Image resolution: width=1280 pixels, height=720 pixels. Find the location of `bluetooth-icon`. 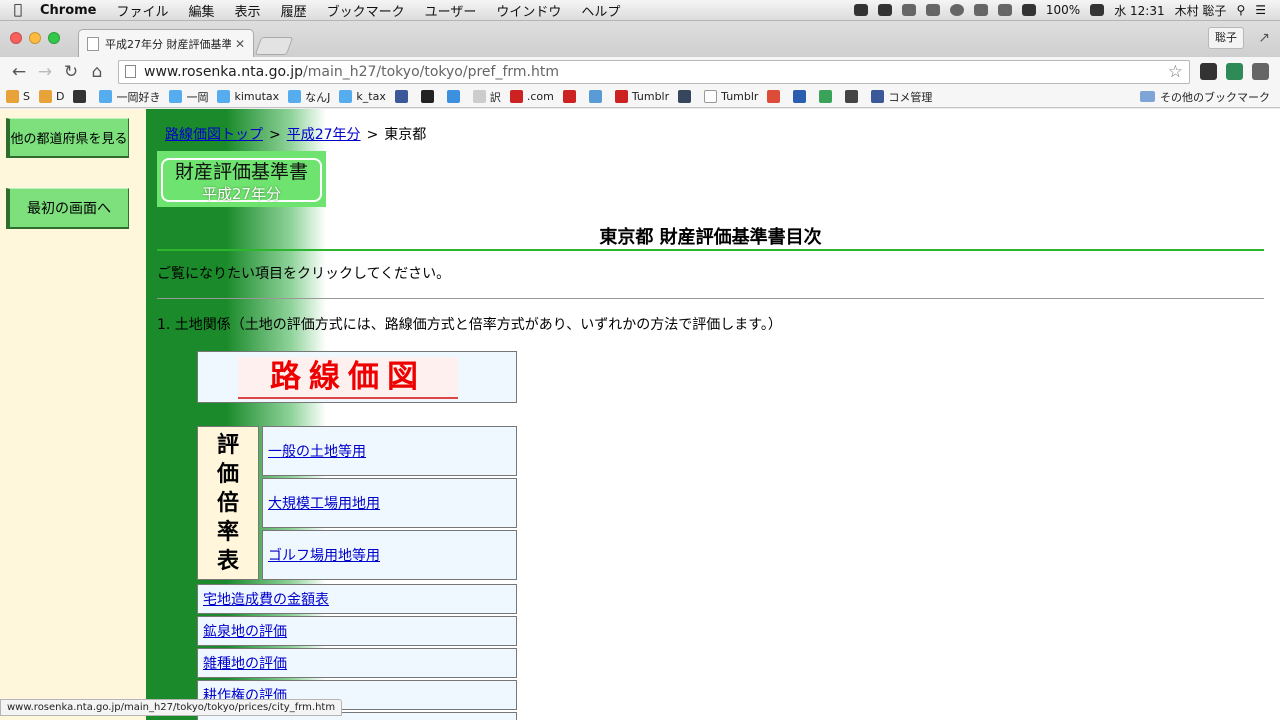

bluetooth-icon is located at coordinates (932, 10).